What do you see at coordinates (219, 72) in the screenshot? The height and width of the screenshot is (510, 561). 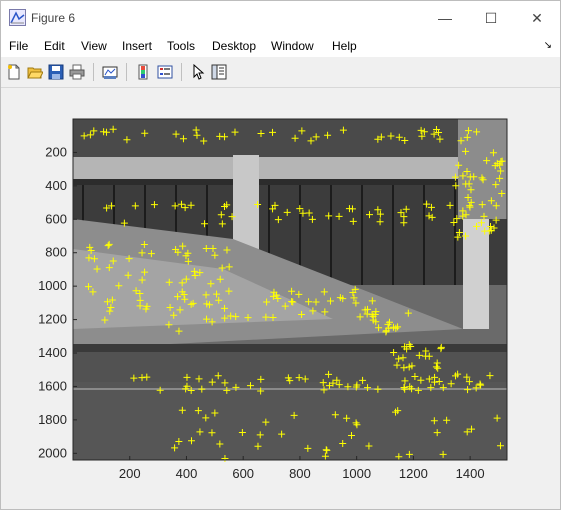 I see `property-inspector-icon` at bounding box center [219, 72].